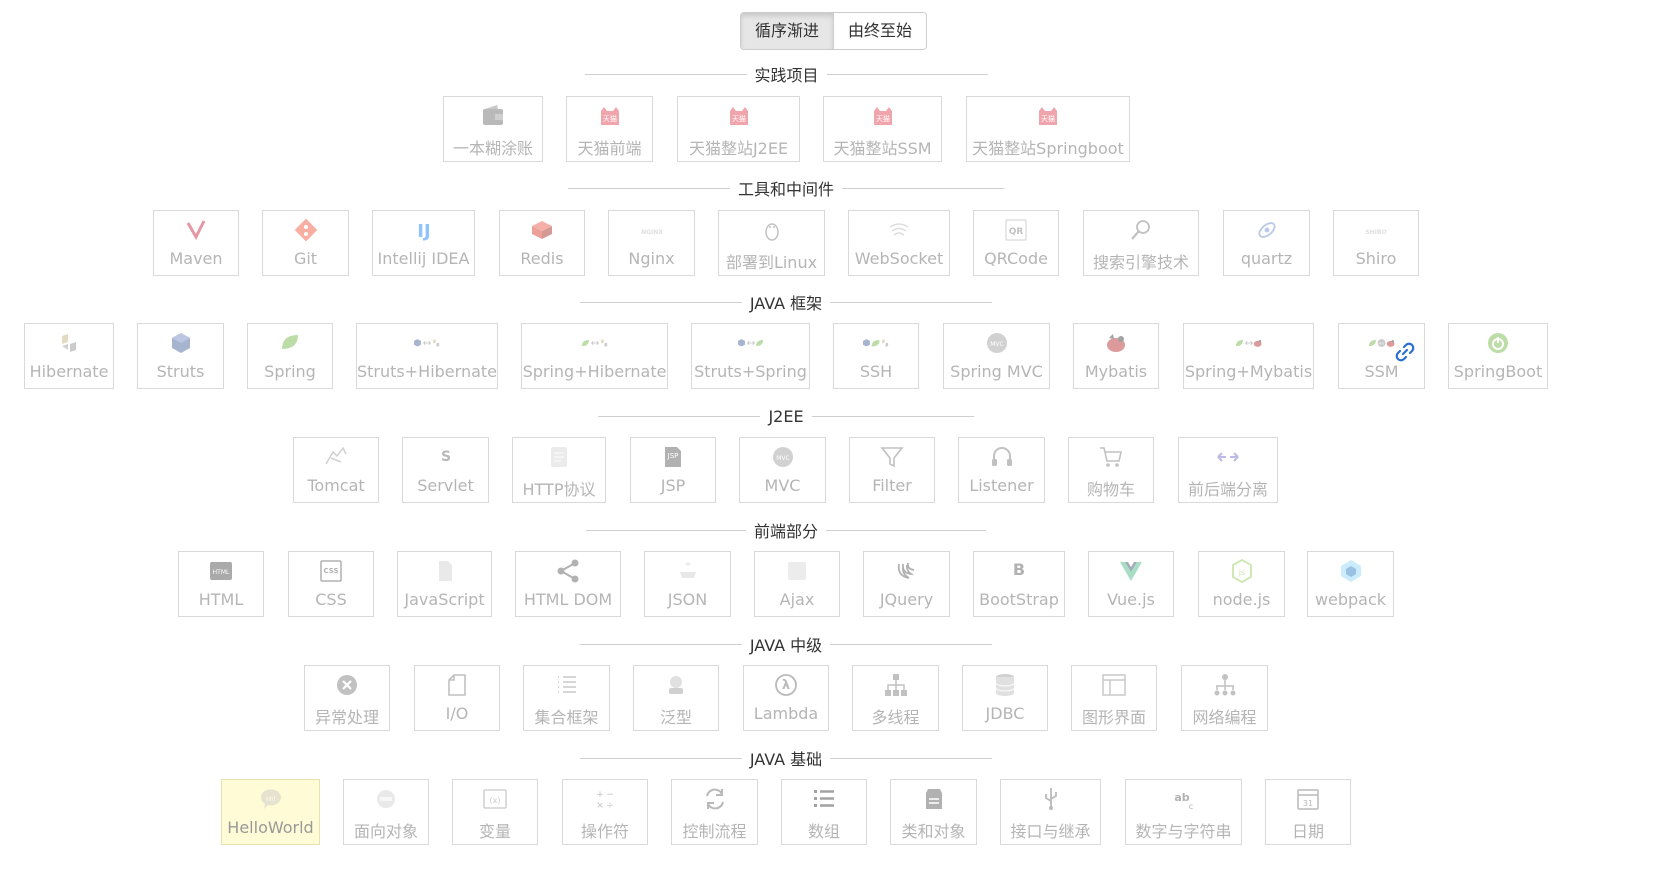 The width and height of the screenshot is (1655, 896). Describe the element at coordinates (270, 799) in the screenshot. I see `svg-text: Hi!` at that location.